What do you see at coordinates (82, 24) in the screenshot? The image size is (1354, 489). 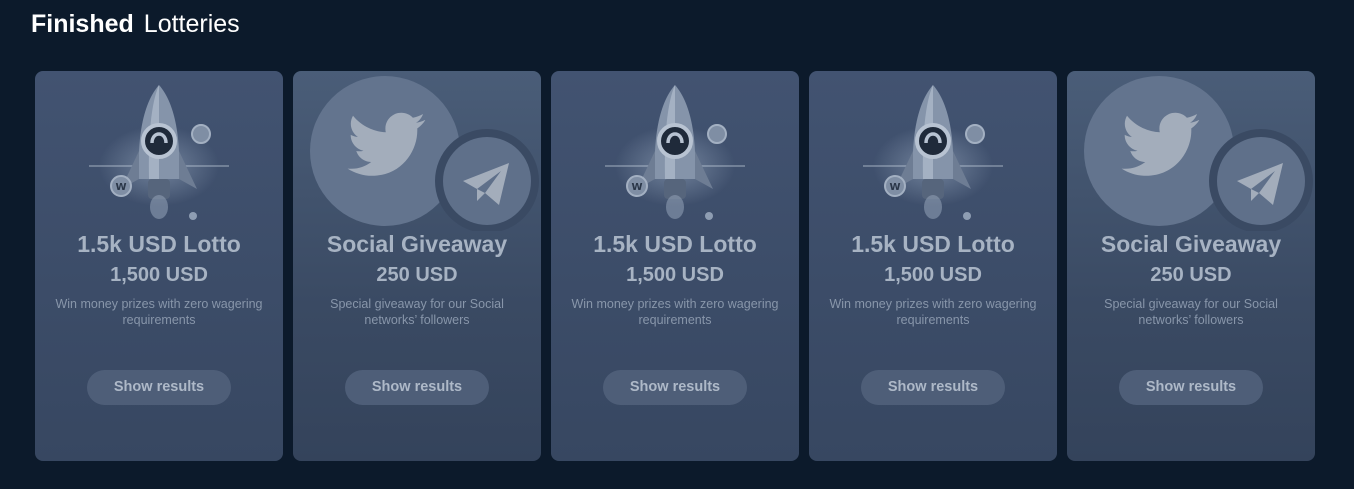 I see `section-title-strong: Finished` at bounding box center [82, 24].